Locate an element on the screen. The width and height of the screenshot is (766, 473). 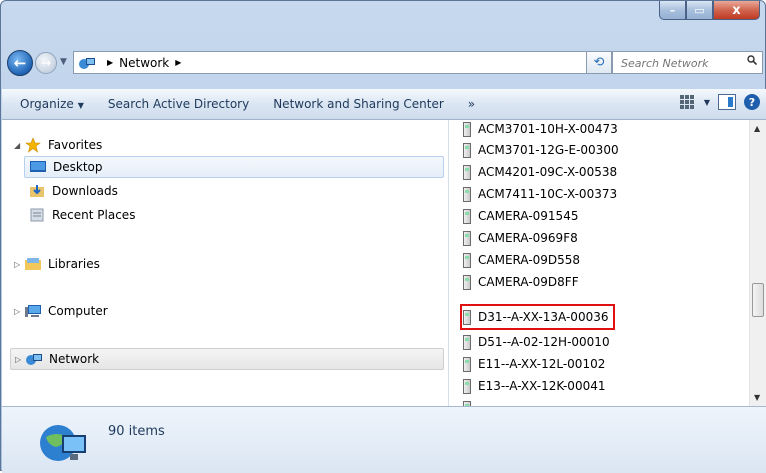
search-box is located at coordinates (687, 62).